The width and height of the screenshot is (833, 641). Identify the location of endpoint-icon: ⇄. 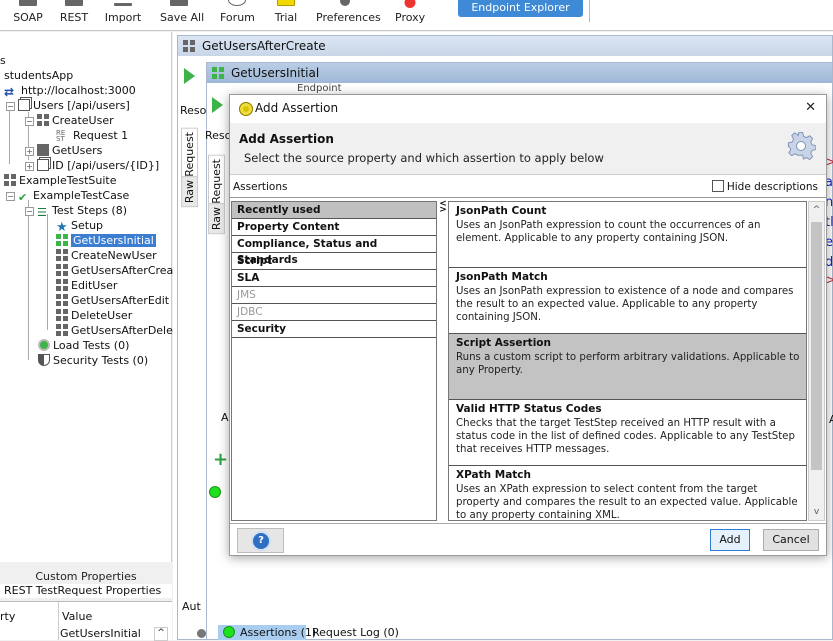
(9, 92).